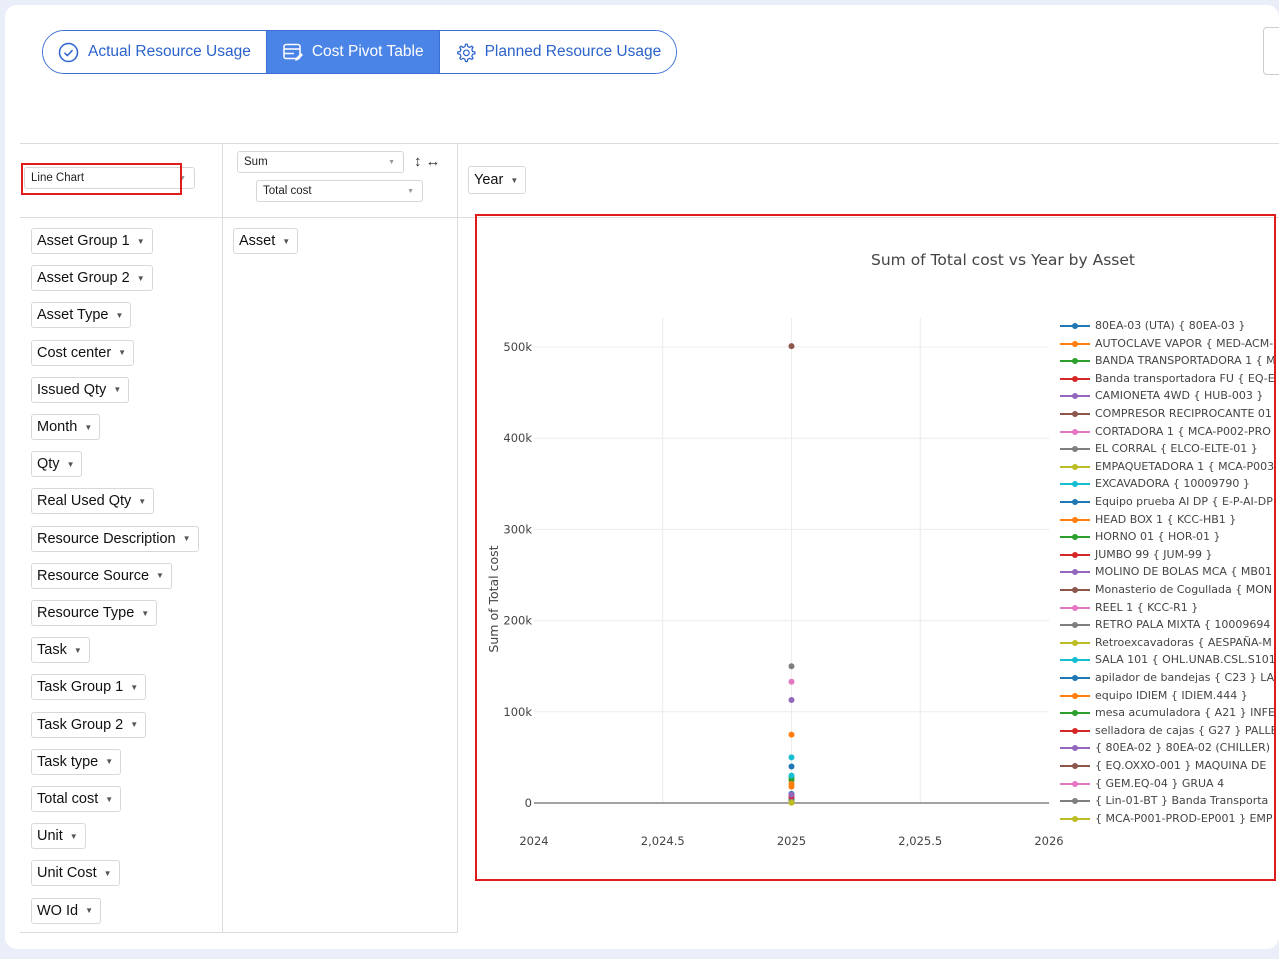  What do you see at coordinates (1176, 449) in the screenshot?
I see `legend-label: EL CORRAL { ELCO-ELTE-01 }` at bounding box center [1176, 449].